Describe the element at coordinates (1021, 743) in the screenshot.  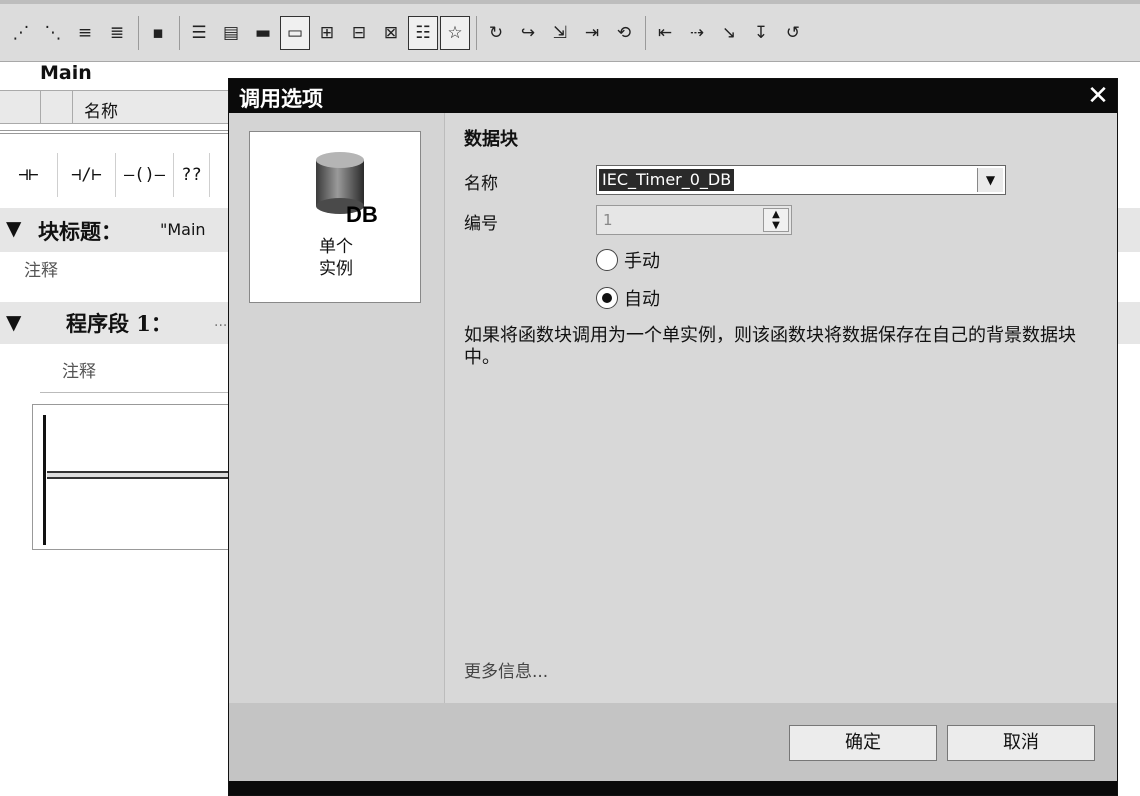
I see `cancel-button: 取消` at that location.